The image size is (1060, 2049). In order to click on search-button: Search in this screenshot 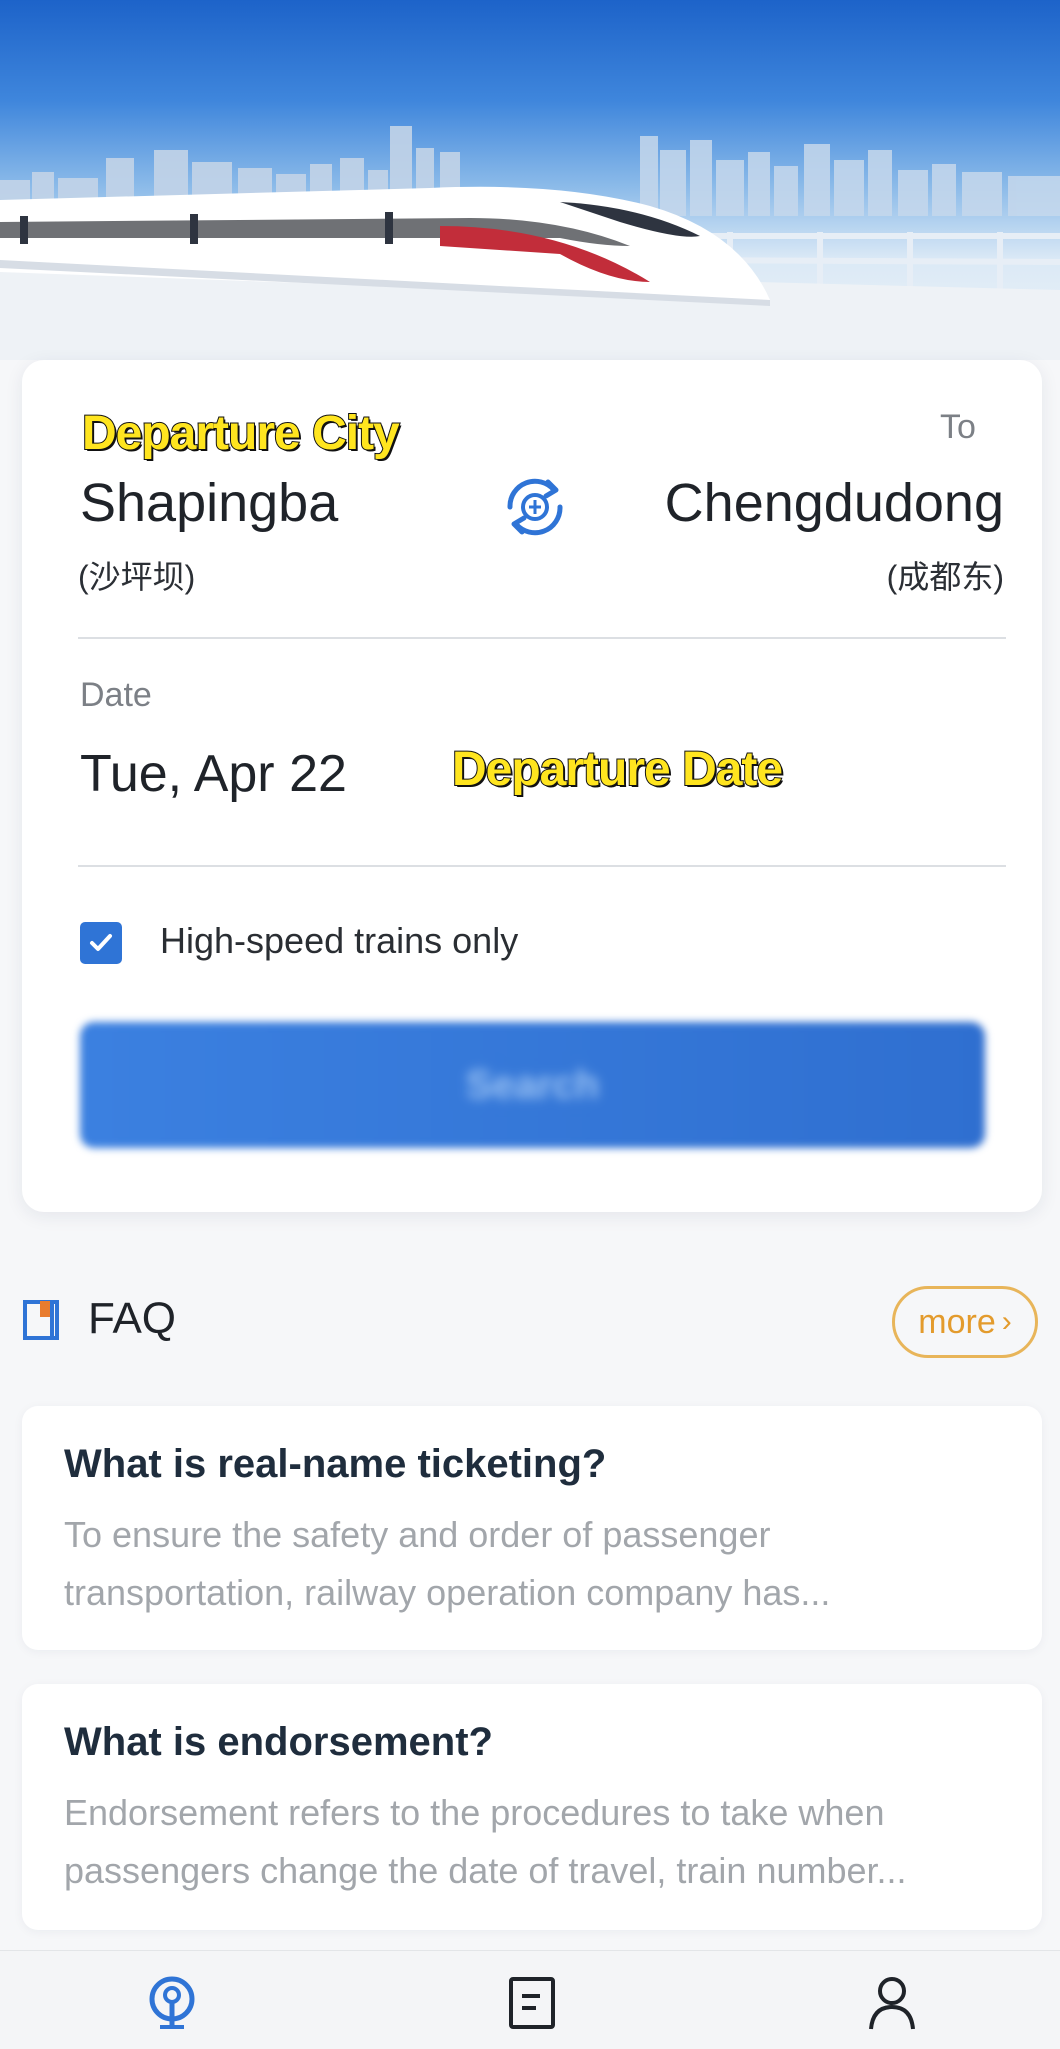, I will do `click(532, 1085)`.